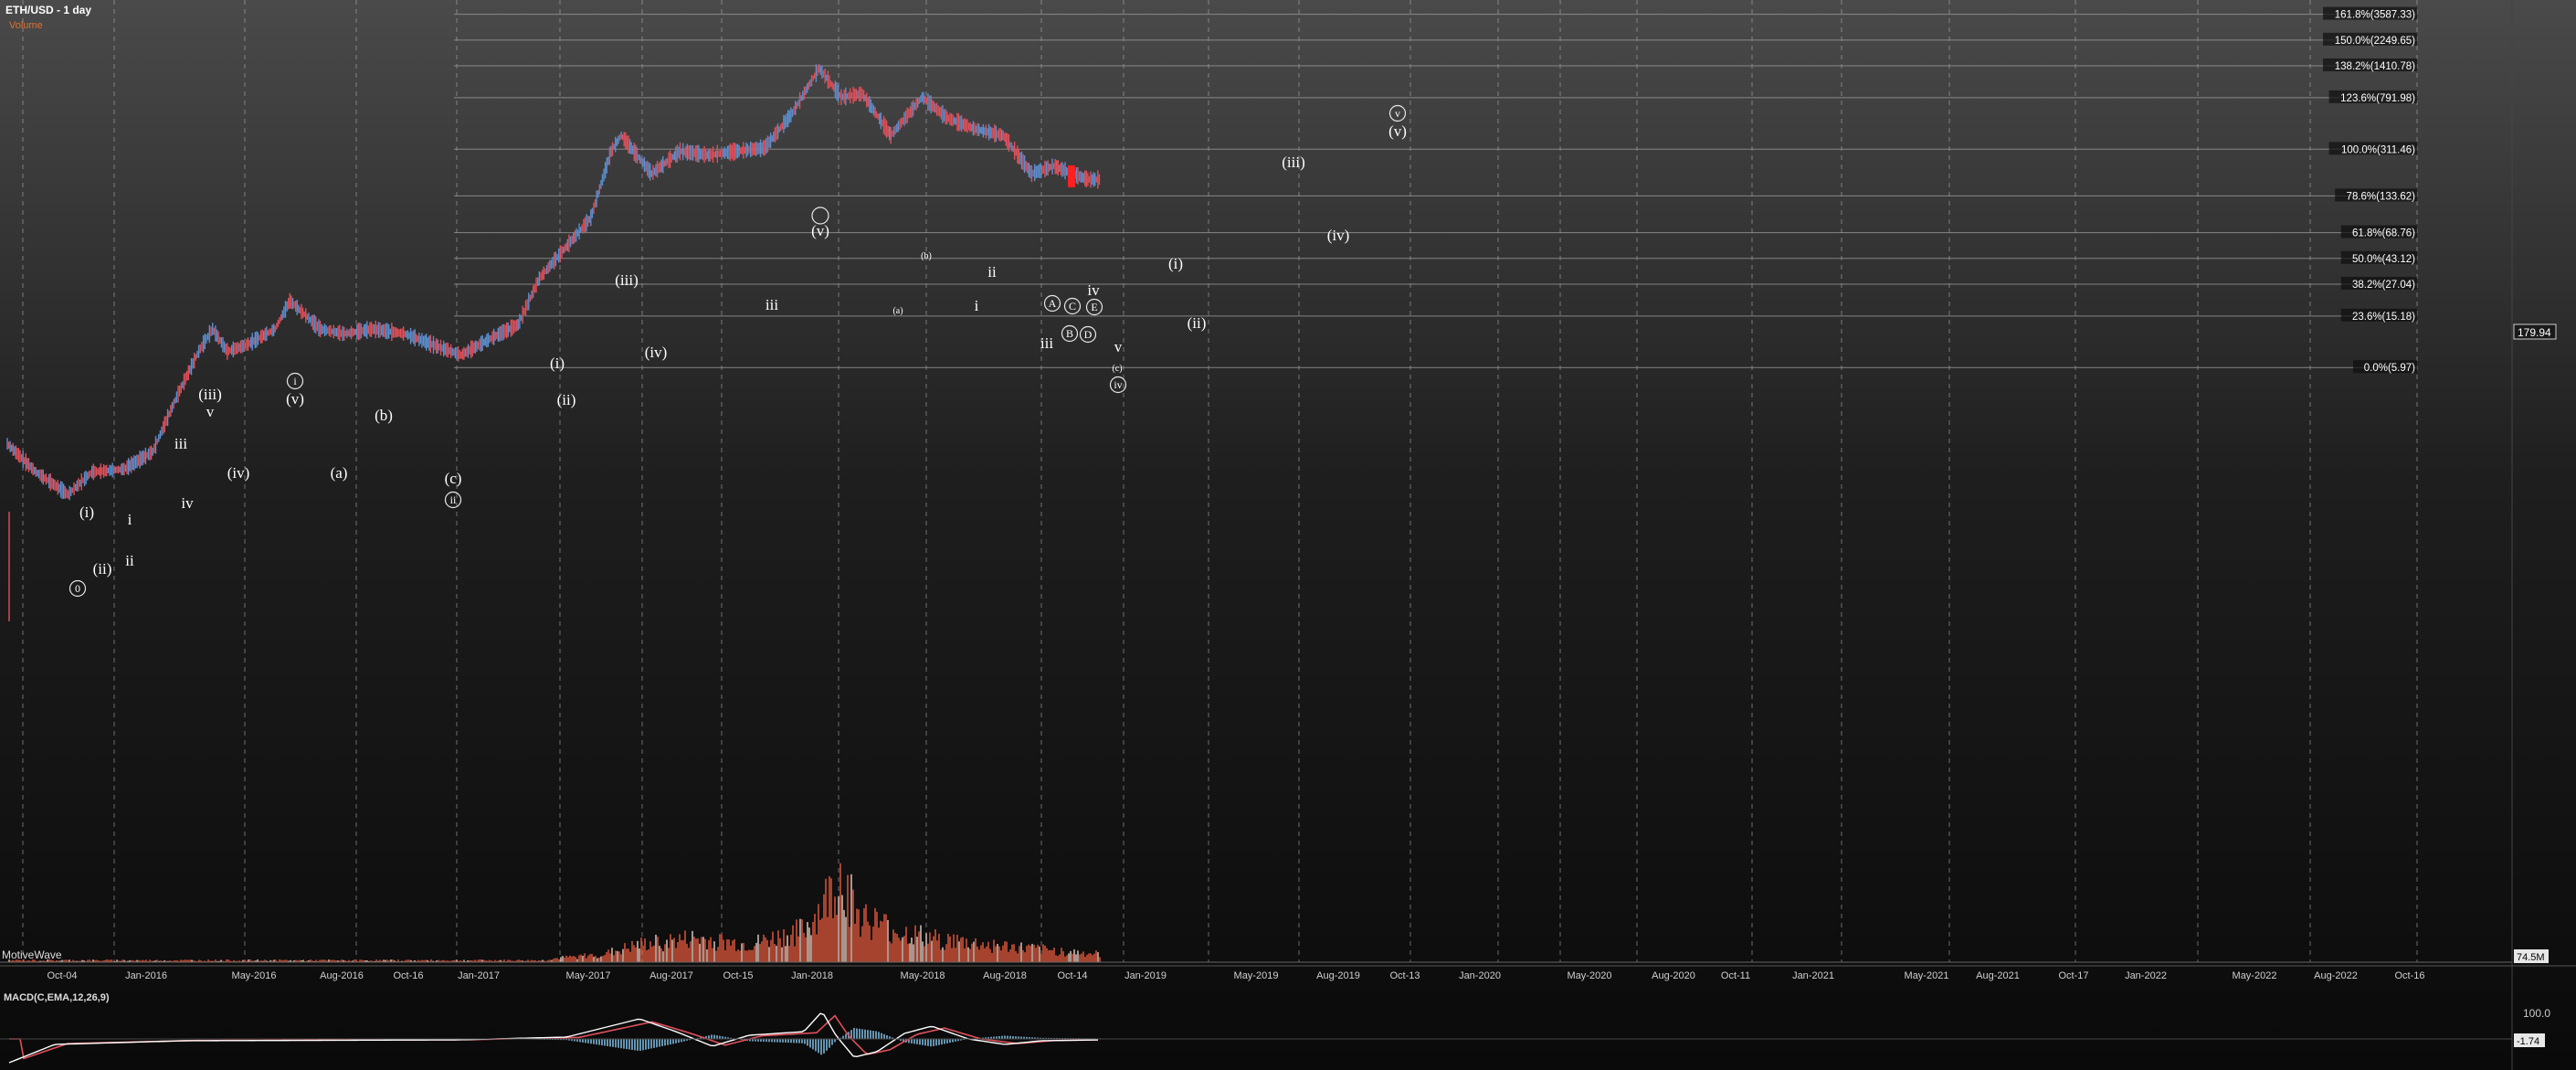 The height and width of the screenshot is (1070, 2576). I want to click on x-tick-label: May-2017, so click(588, 975).